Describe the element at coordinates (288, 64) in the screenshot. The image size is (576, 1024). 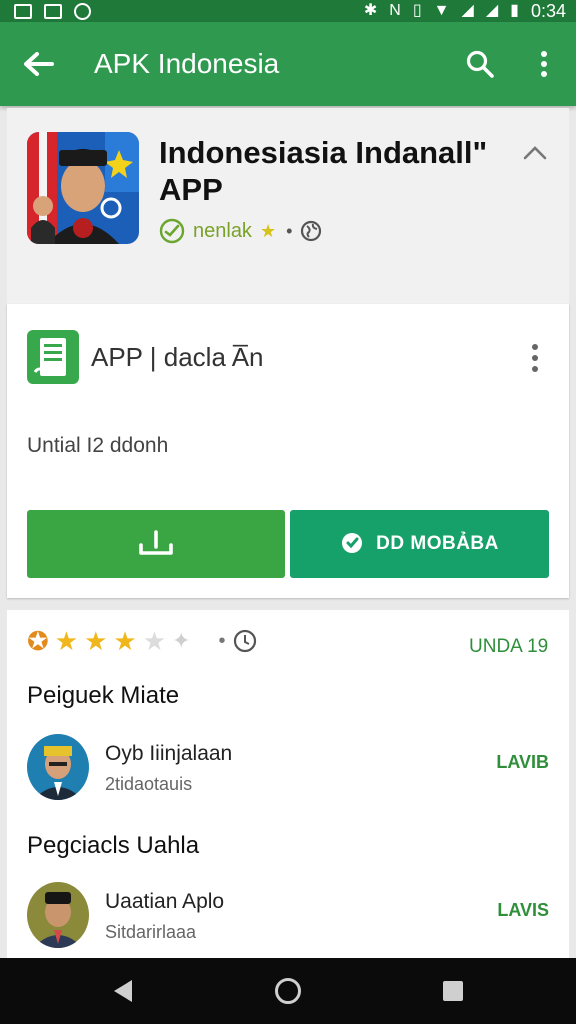
I see `app-bar: APK Indonesia` at that location.